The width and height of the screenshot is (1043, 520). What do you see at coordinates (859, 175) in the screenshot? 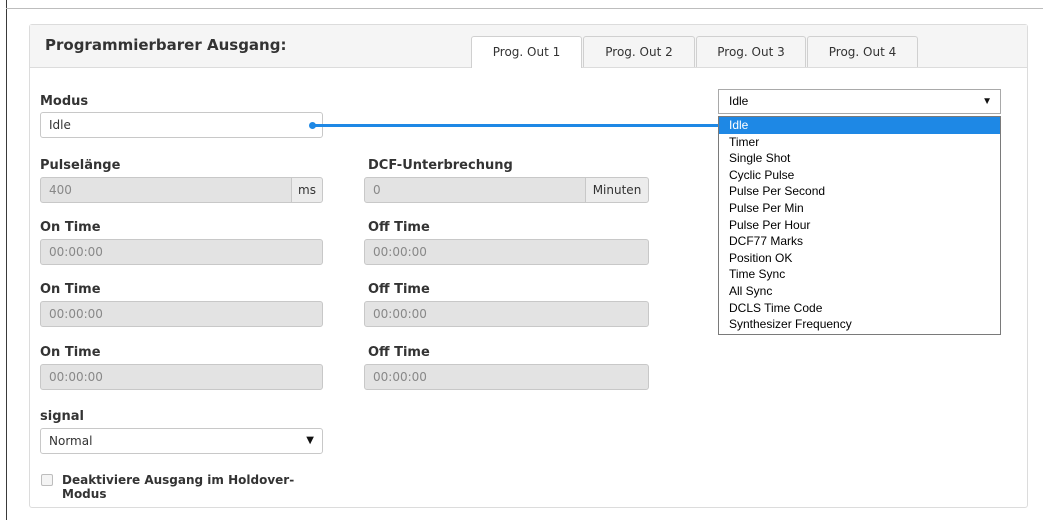
I see `dropdown-option-cyclic-pulse: Cyclic Pulse` at bounding box center [859, 175].